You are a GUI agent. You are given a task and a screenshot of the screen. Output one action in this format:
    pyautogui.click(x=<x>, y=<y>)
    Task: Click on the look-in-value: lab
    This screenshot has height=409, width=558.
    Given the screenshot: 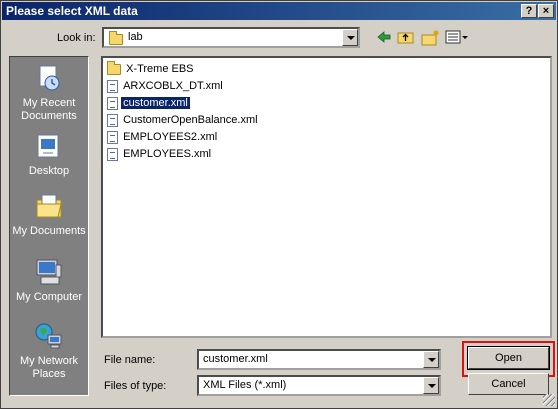 What is the action you would take?
    pyautogui.click(x=135, y=37)
    